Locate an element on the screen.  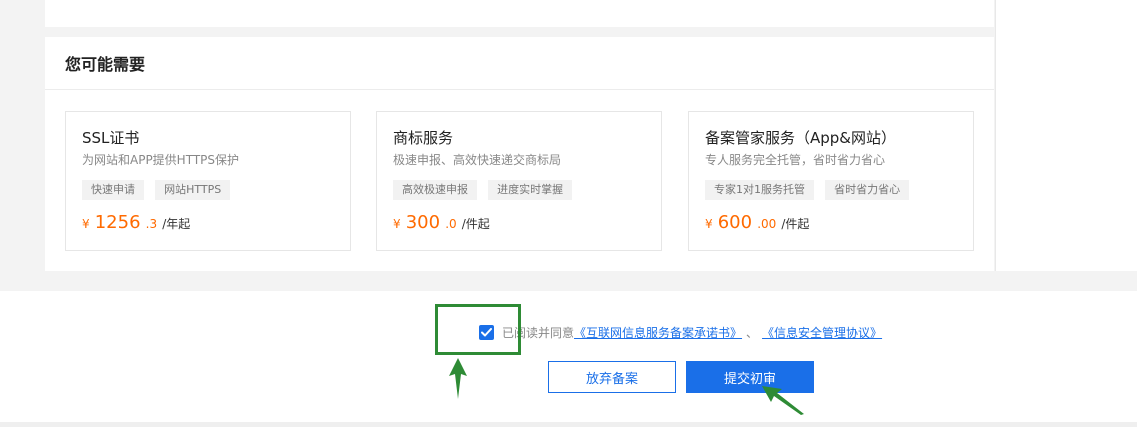
card-desc: 极速申报、高效快速递交商标局 is located at coordinates (477, 160).